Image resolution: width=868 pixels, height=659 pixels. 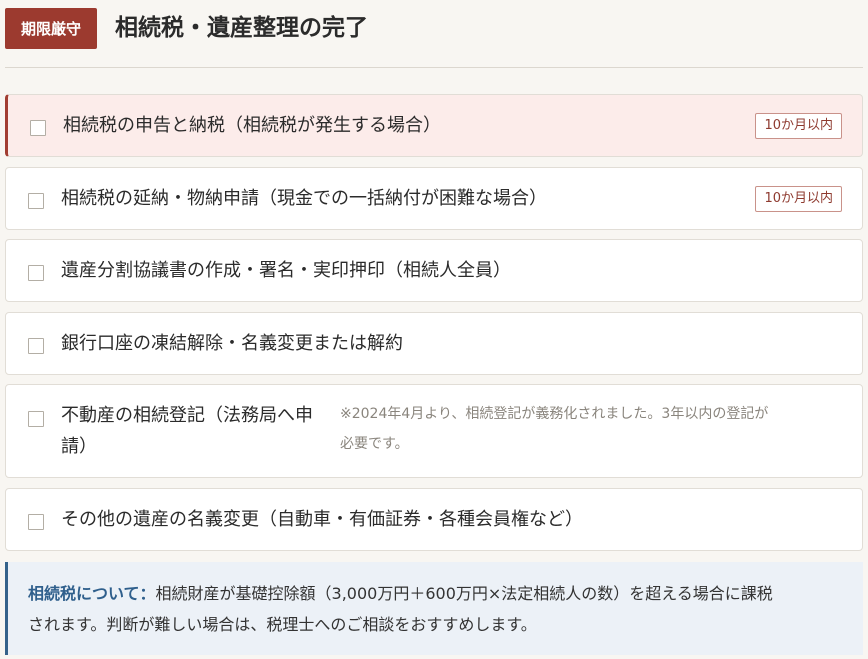 What do you see at coordinates (187, 415) in the screenshot?
I see `item-label-line1: 不動産の相続登記（法務局へ申` at bounding box center [187, 415].